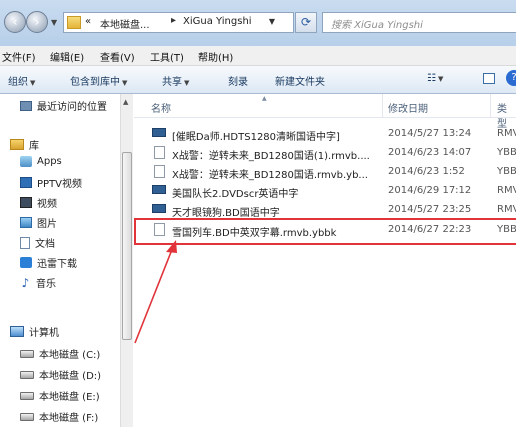 This screenshot has height=427, width=516. Describe the element at coordinates (15, 22) in the screenshot. I see `back-button: ‹` at that location.